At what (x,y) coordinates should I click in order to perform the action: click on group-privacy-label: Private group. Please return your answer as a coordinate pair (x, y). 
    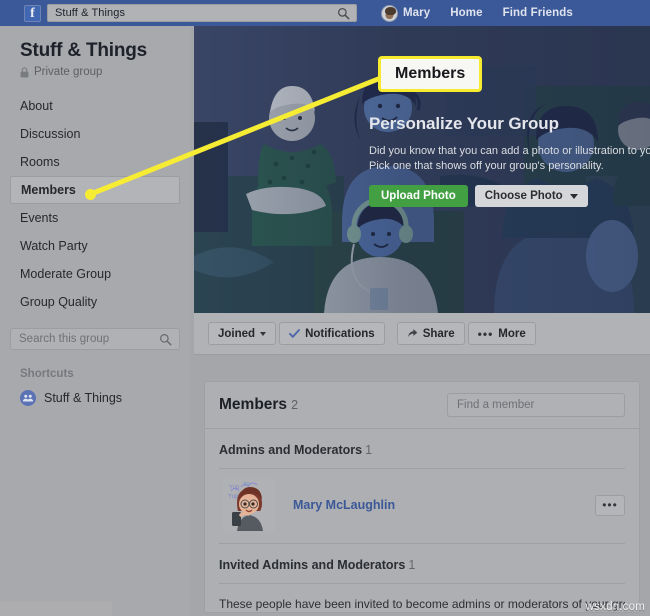
    Looking at the image, I should click on (68, 72).